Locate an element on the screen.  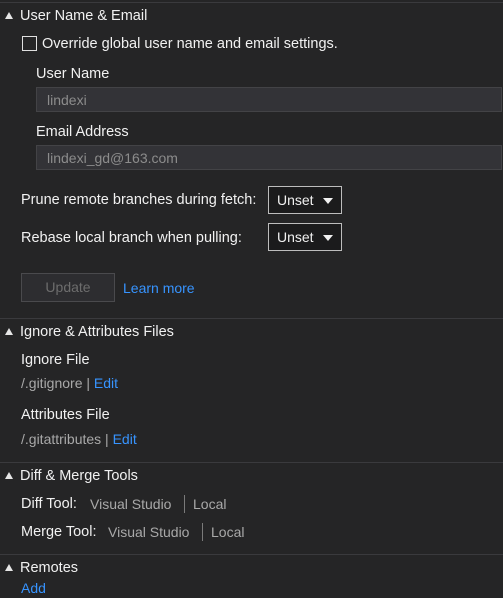
rebase-select-value: Unset is located at coordinates (295, 237).